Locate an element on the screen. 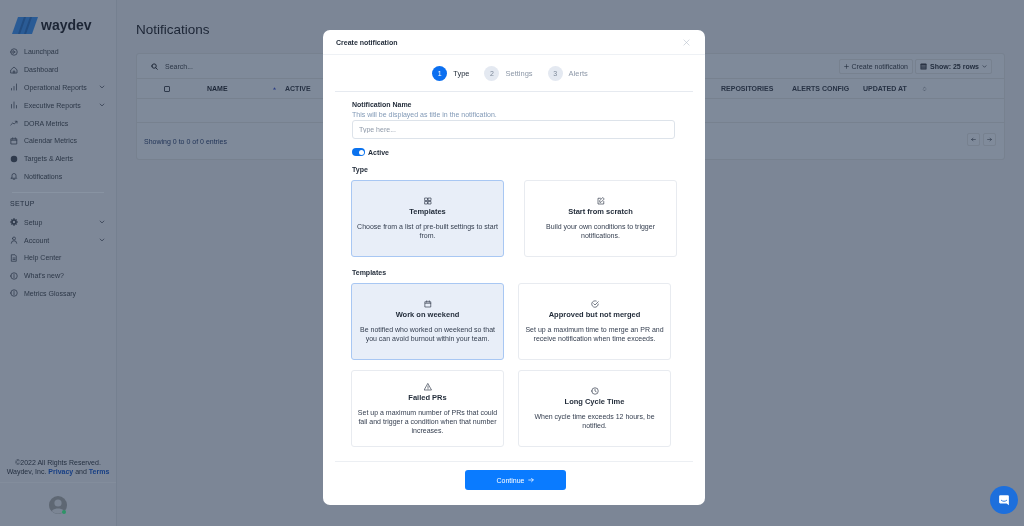 The width and height of the screenshot is (1024, 526). close-button is located at coordinates (686, 42).